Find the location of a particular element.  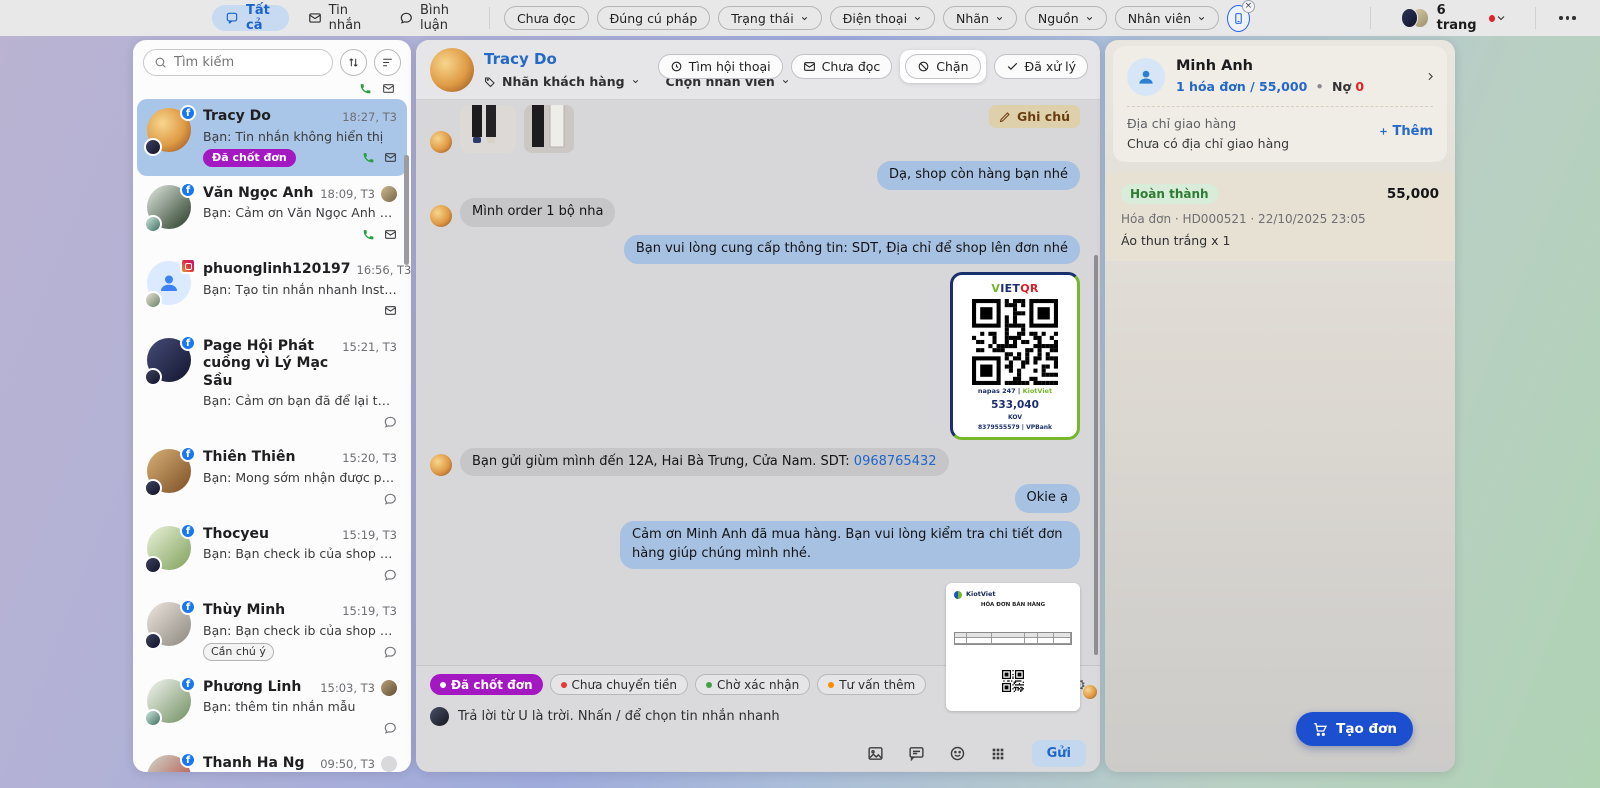

filter-phone: Điện thoại is located at coordinates (882, 18).